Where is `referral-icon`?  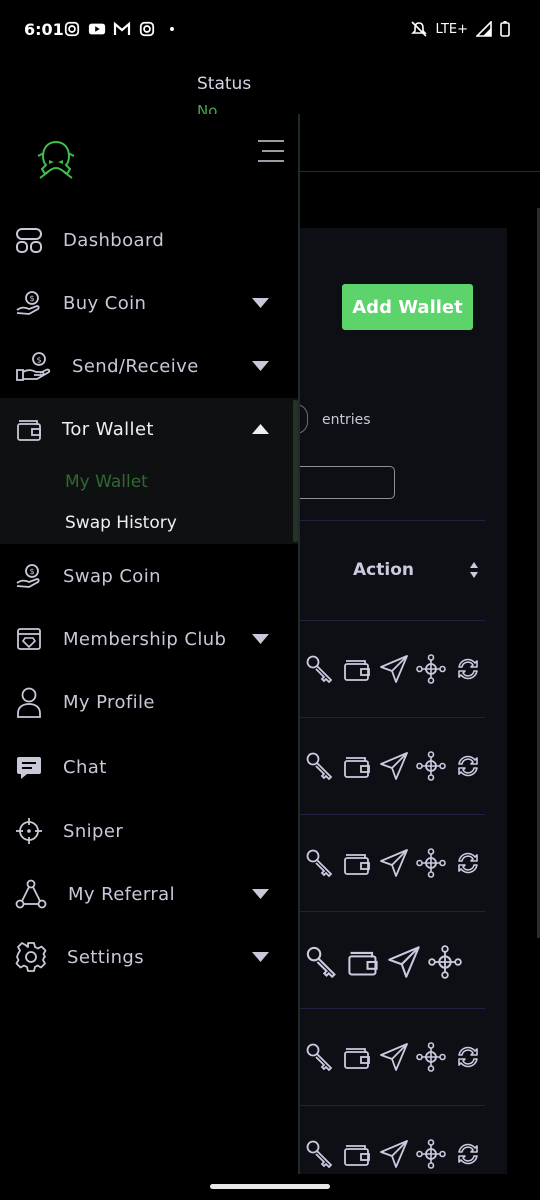 referral-icon is located at coordinates (31, 894).